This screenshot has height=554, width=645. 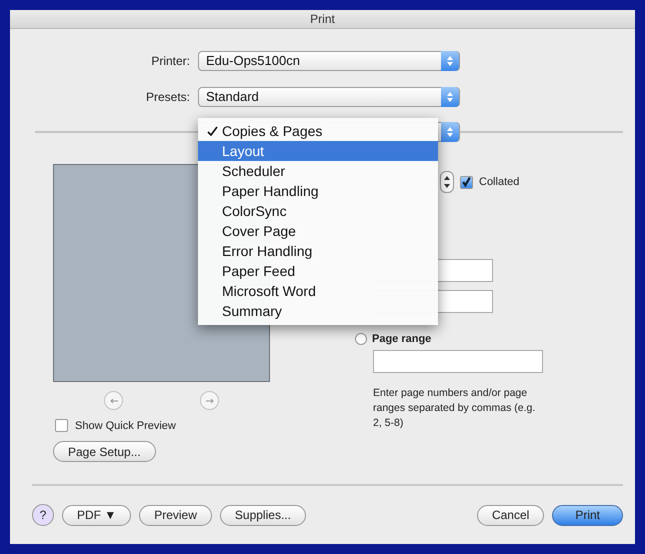 What do you see at coordinates (318, 151) in the screenshot?
I see `menu-item: Layout` at bounding box center [318, 151].